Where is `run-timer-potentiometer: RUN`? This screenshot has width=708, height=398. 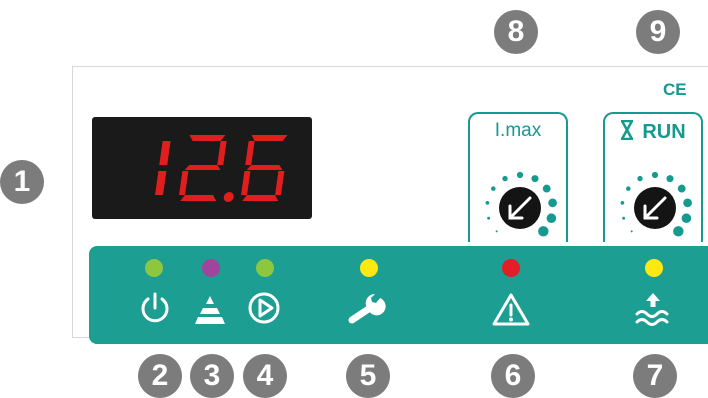 run-timer-potentiometer: RUN is located at coordinates (653, 177).